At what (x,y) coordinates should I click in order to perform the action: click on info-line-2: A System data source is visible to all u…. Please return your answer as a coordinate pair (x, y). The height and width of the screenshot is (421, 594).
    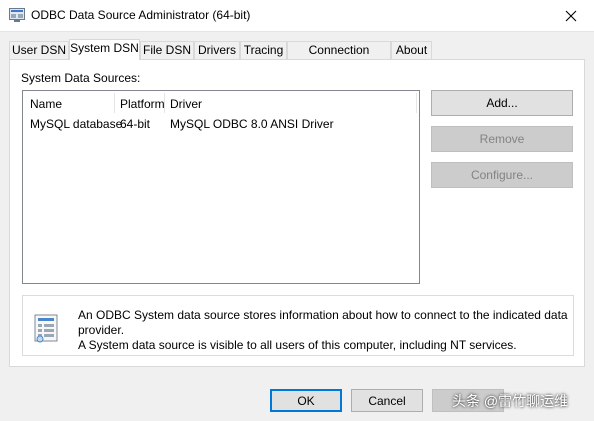
    Looking at the image, I should click on (297, 345).